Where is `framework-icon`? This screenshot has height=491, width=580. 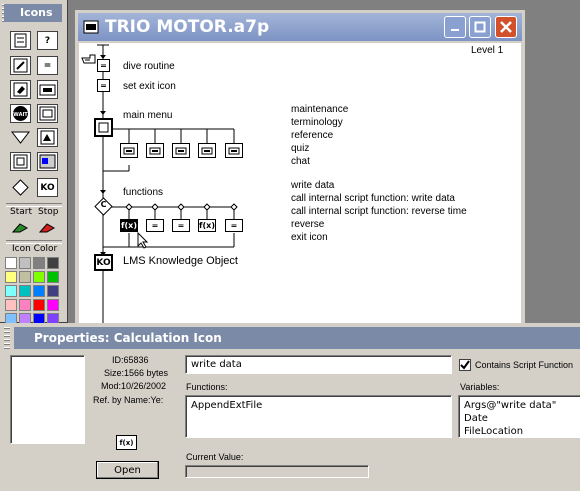 framework-icon is located at coordinates (103, 127).